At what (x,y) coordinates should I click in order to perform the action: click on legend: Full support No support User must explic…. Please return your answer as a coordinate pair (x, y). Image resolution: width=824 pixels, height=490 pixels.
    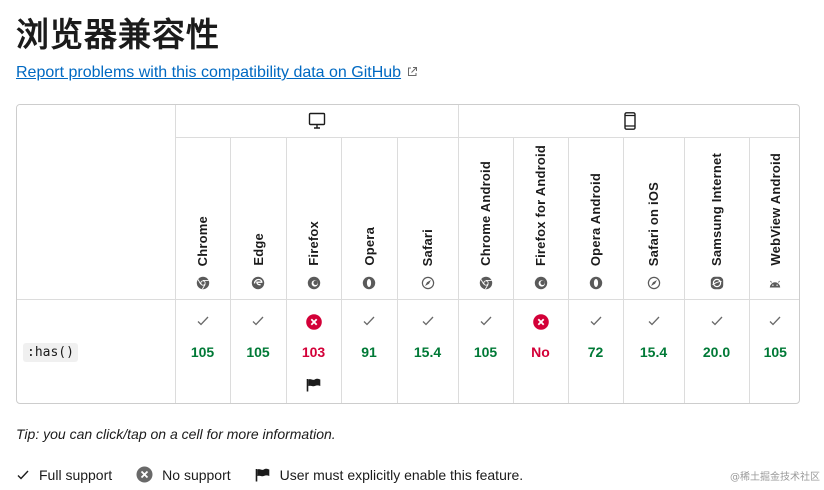
    Looking at the image, I should click on (281, 474).